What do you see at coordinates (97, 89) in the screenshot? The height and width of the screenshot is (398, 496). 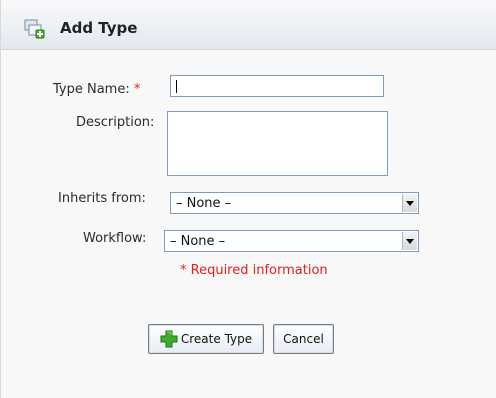 I see `type-name-label: Type Name: *` at bounding box center [97, 89].